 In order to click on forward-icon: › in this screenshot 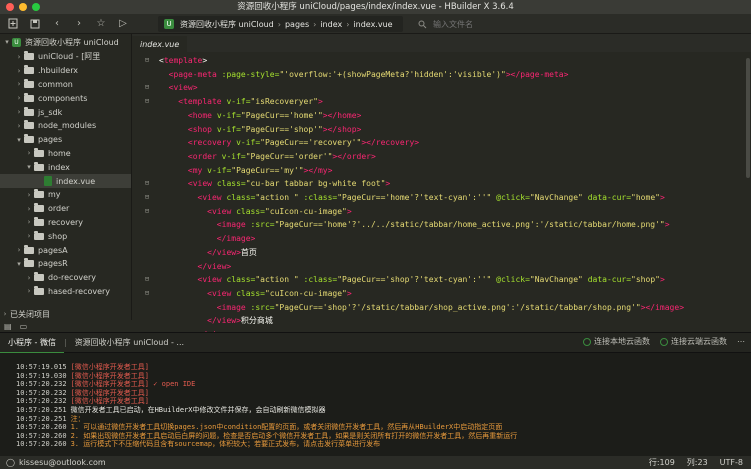, I will do `click(79, 24)`.